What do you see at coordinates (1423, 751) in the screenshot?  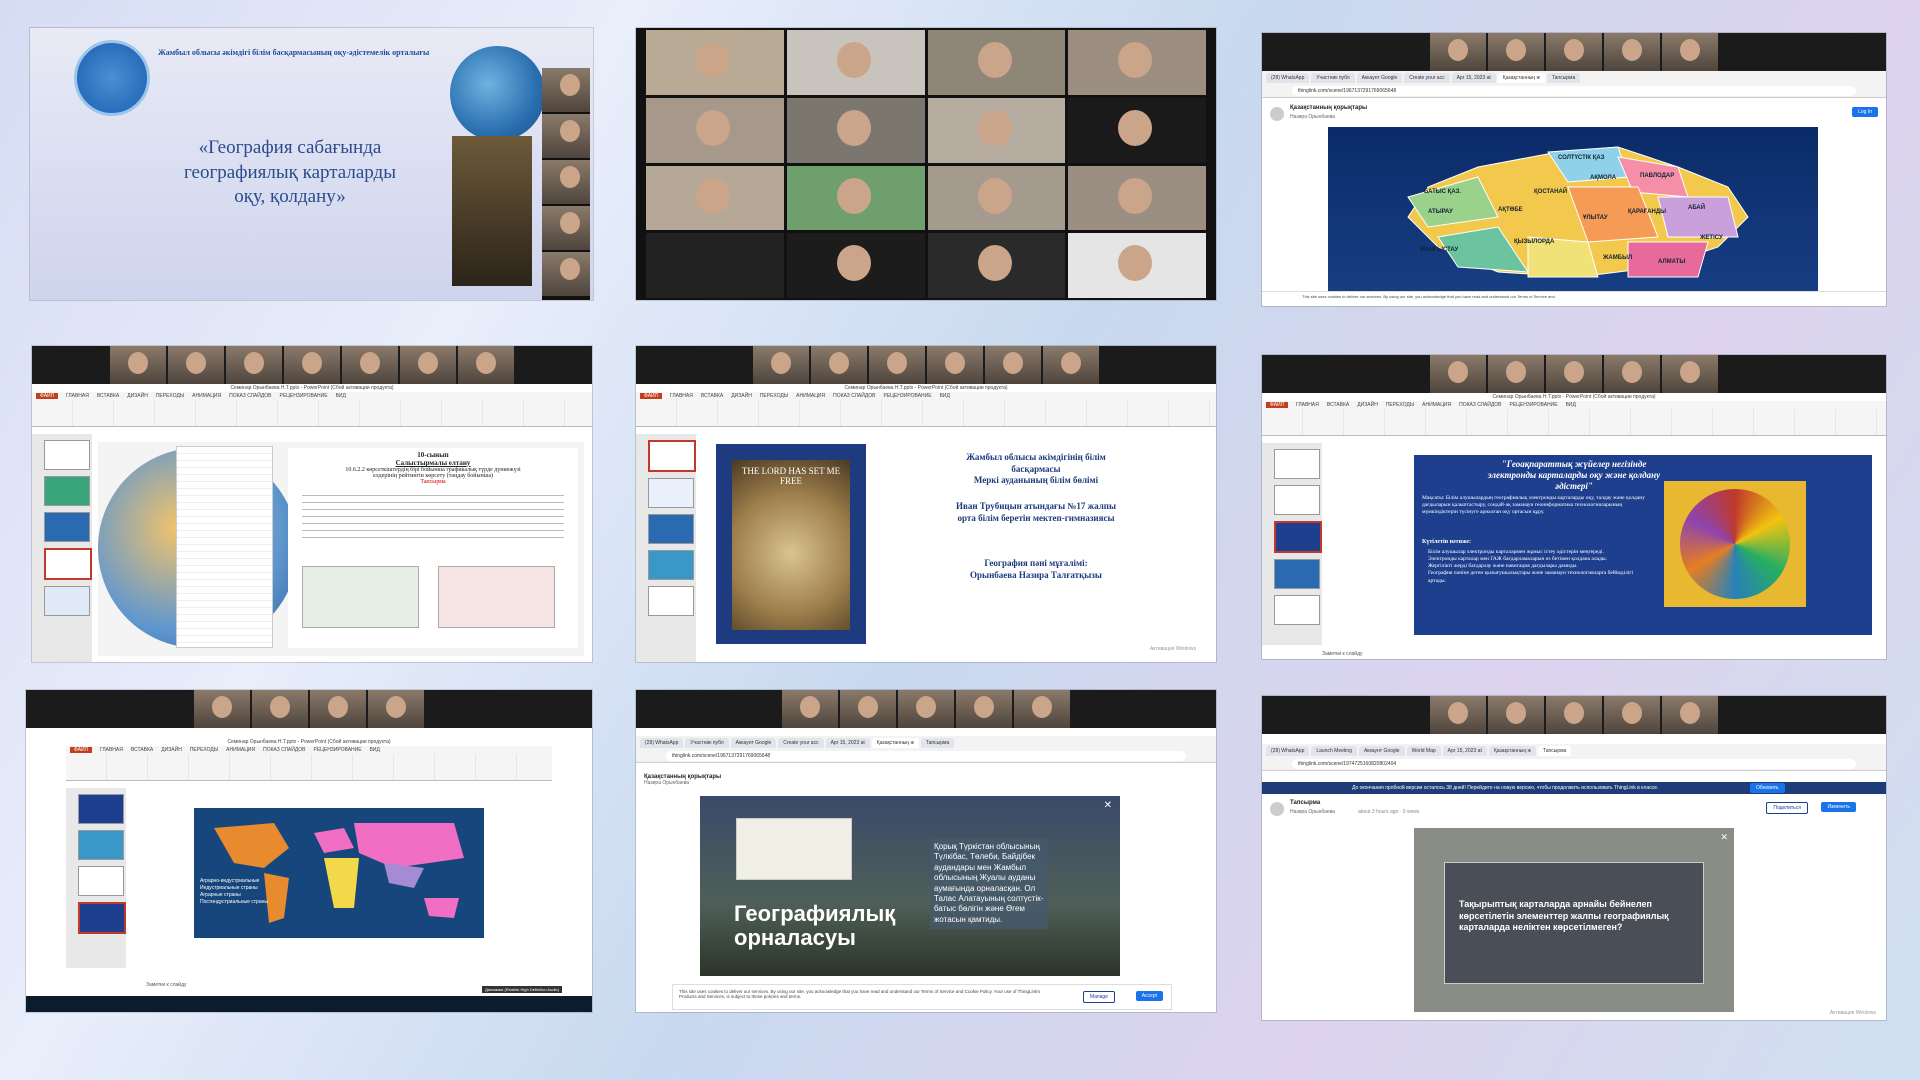 I see `browser-tab: World Map` at bounding box center [1423, 751].